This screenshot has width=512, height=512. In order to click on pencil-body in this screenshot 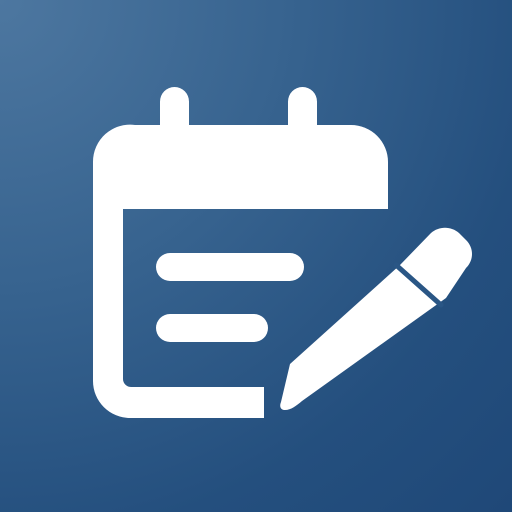, I will do `click(376, 318)`.